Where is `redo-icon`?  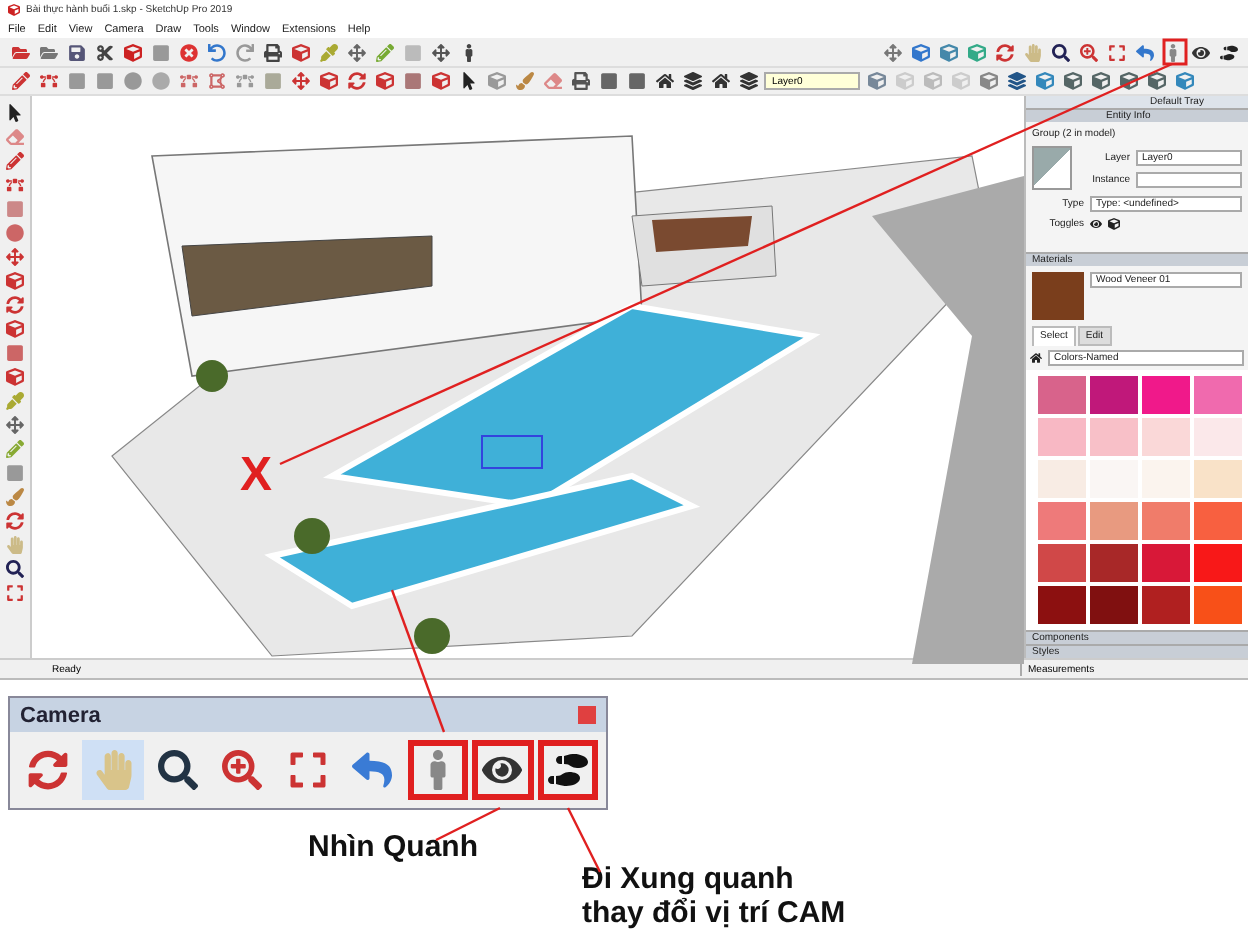 redo-icon is located at coordinates (244, 52).